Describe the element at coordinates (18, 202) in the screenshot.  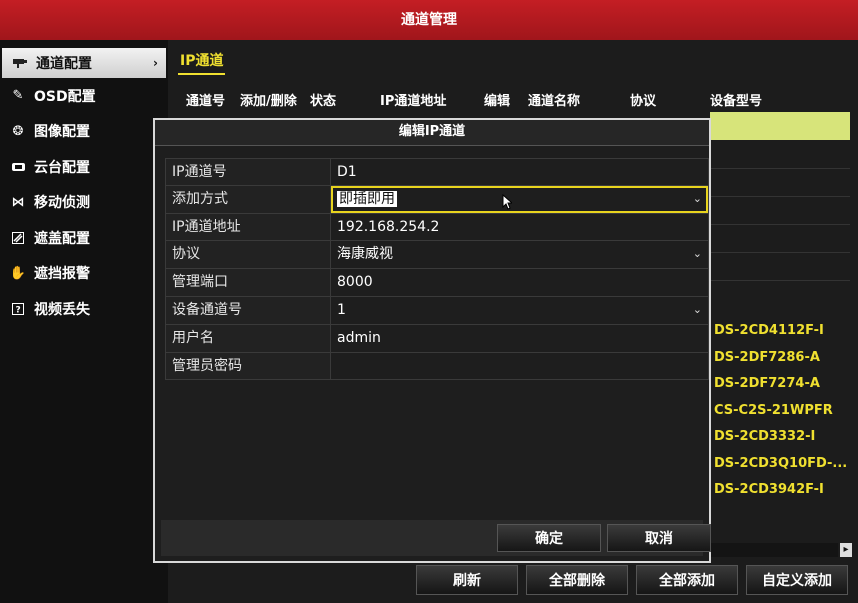
I see `running-person-icon: ⋈` at that location.